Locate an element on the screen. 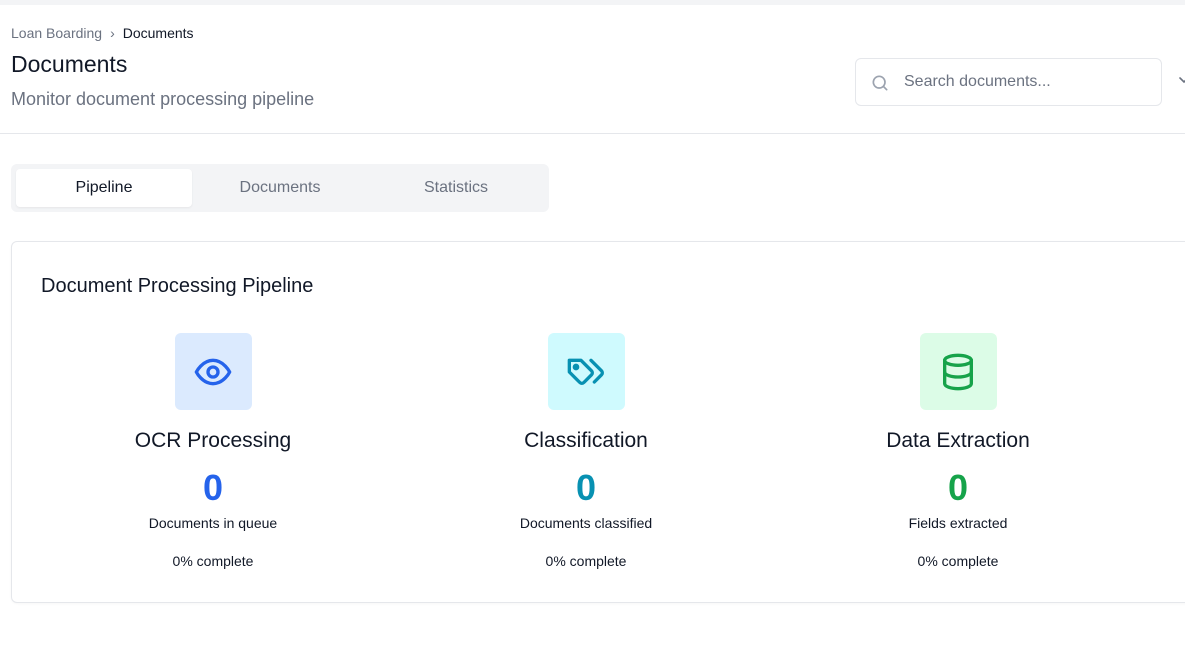 The image size is (1185, 665). stage-title: Classification is located at coordinates (586, 440).